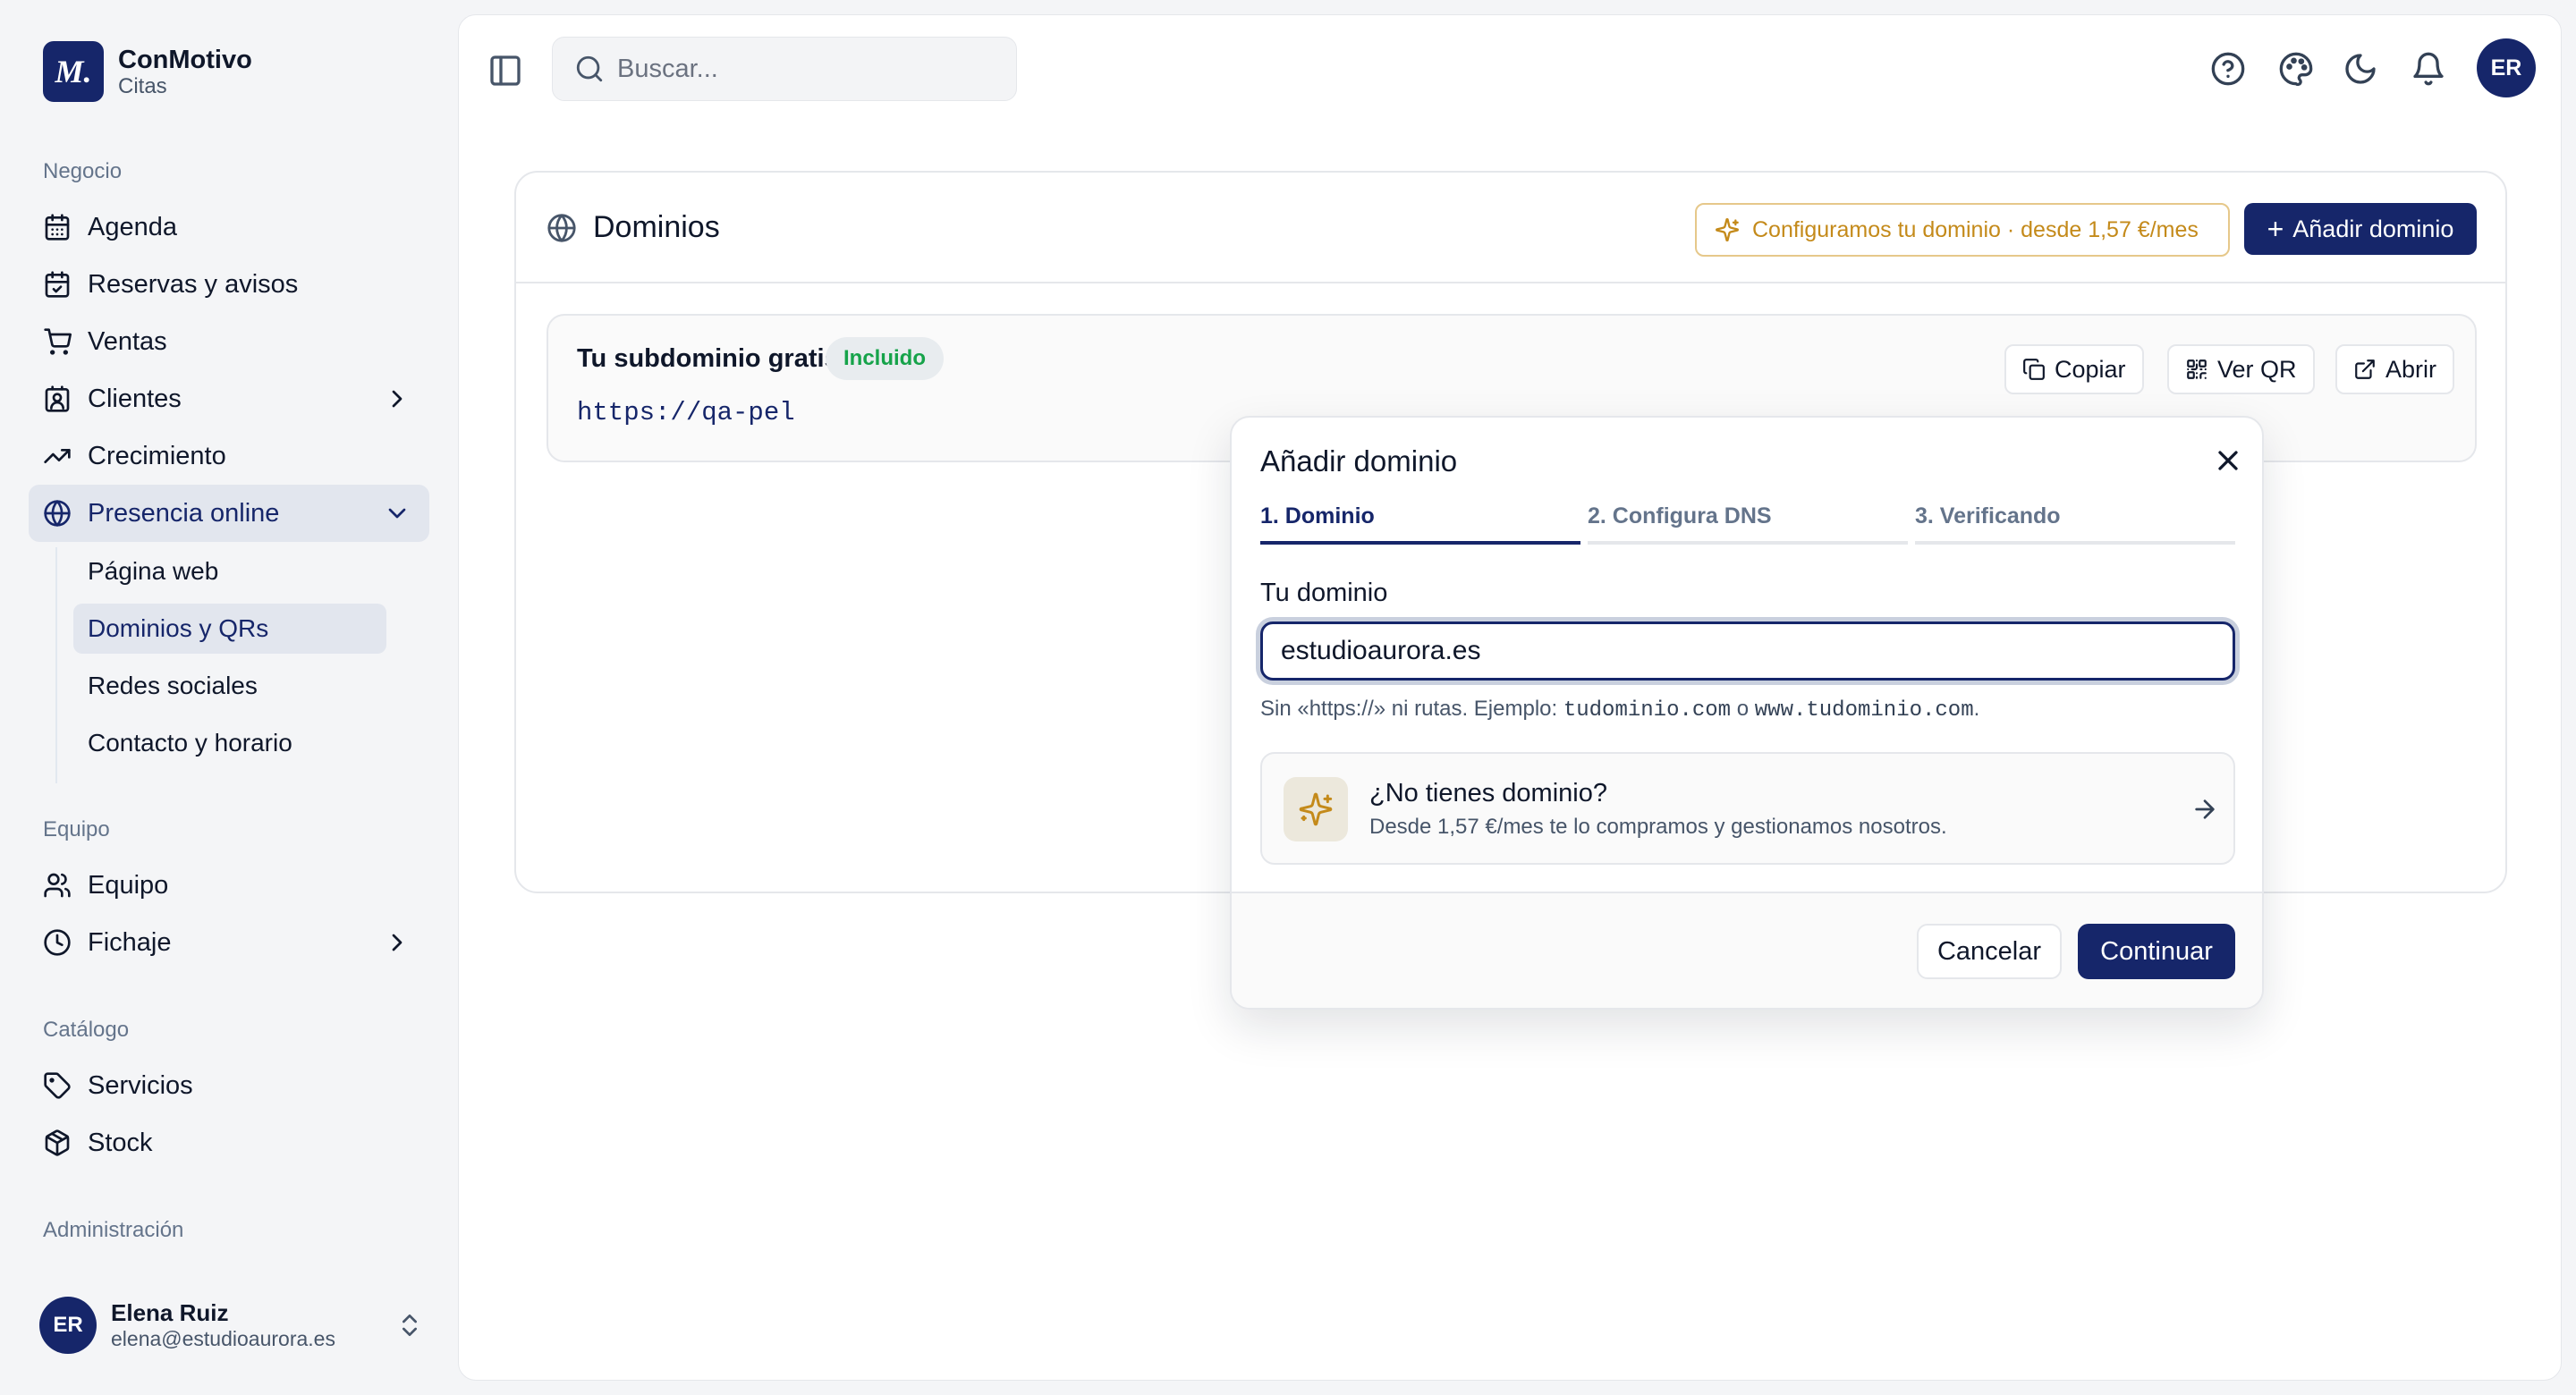  Describe the element at coordinates (229, 1142) in the screenshot. I see `sidebar-item-stock: Stock` at that location.